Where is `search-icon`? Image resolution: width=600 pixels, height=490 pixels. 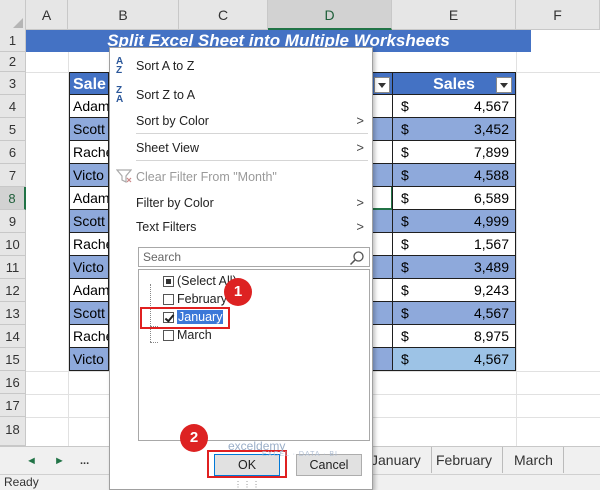
search-icon is located at coordinates (356, 258).